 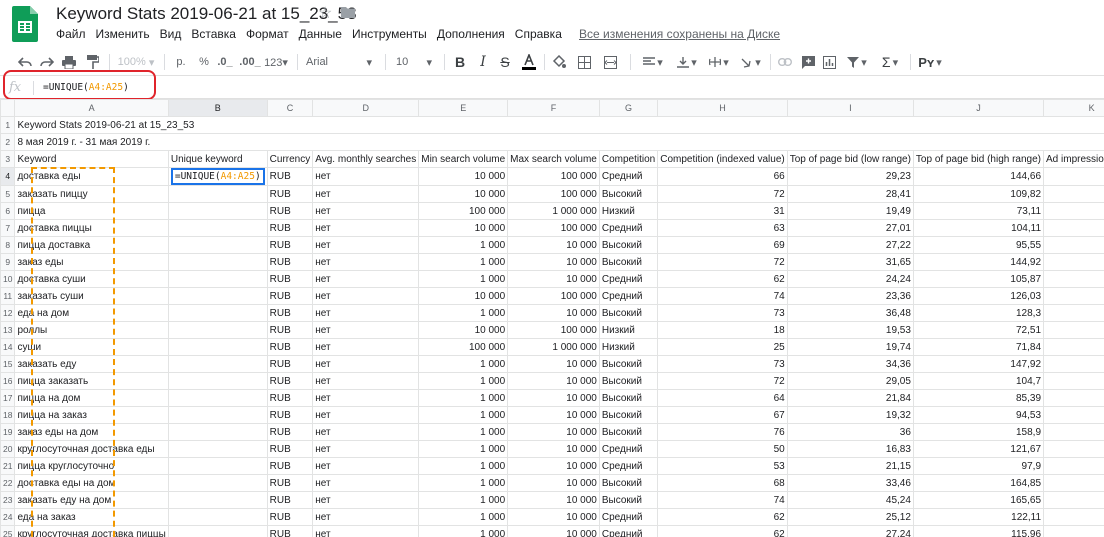 What do you see at coordinates (91, 449) in the screenshot?
I see `cell-a20: круглосуточная доставка еды` at bounding box center [91, 449].